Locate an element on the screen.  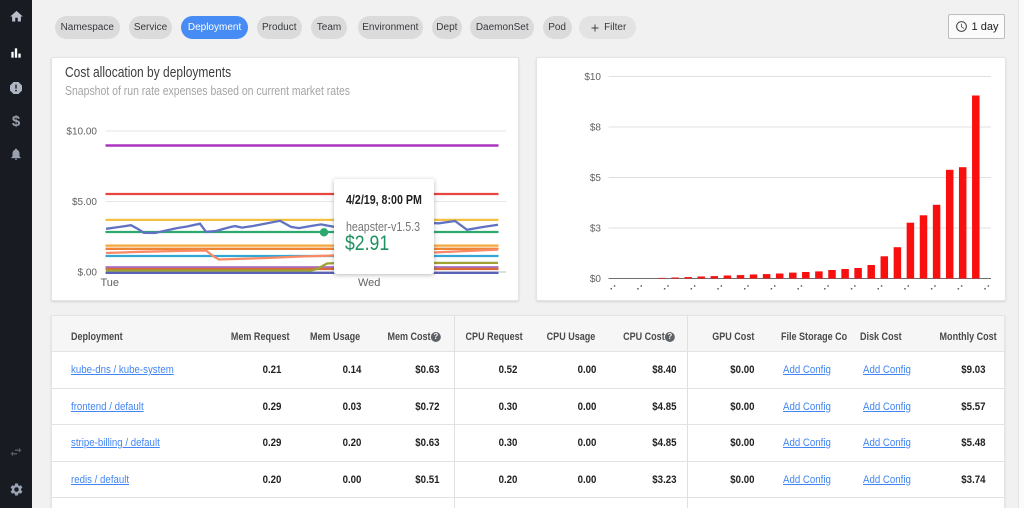
svg-text: $0 is located at coordinates (596, 279).